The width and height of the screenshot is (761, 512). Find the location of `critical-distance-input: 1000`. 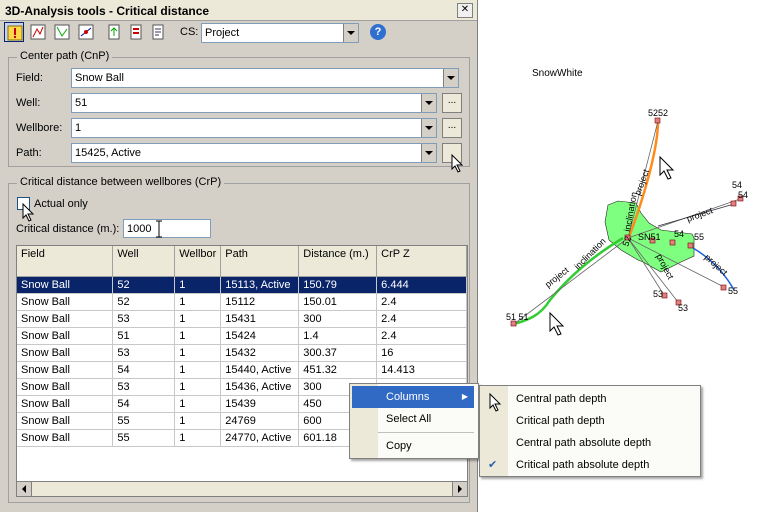

critical-distance-input: 1000 is located at coordinates (167, 228).